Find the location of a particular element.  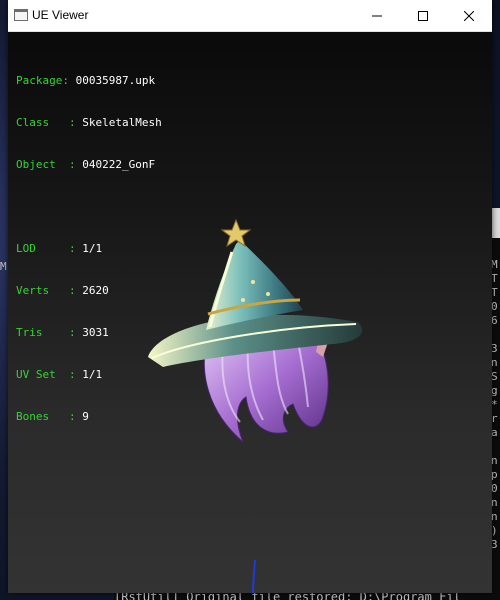

minimize-icon is located at coordinates (377, 15).